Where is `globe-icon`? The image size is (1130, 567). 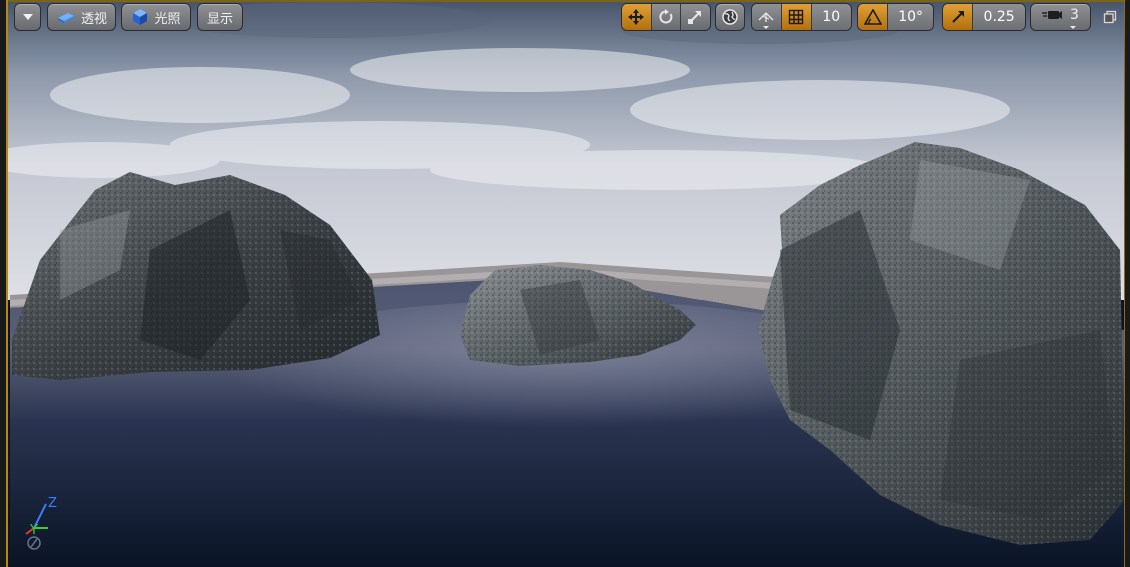
globe-icon is located at coordinates (730, 17).